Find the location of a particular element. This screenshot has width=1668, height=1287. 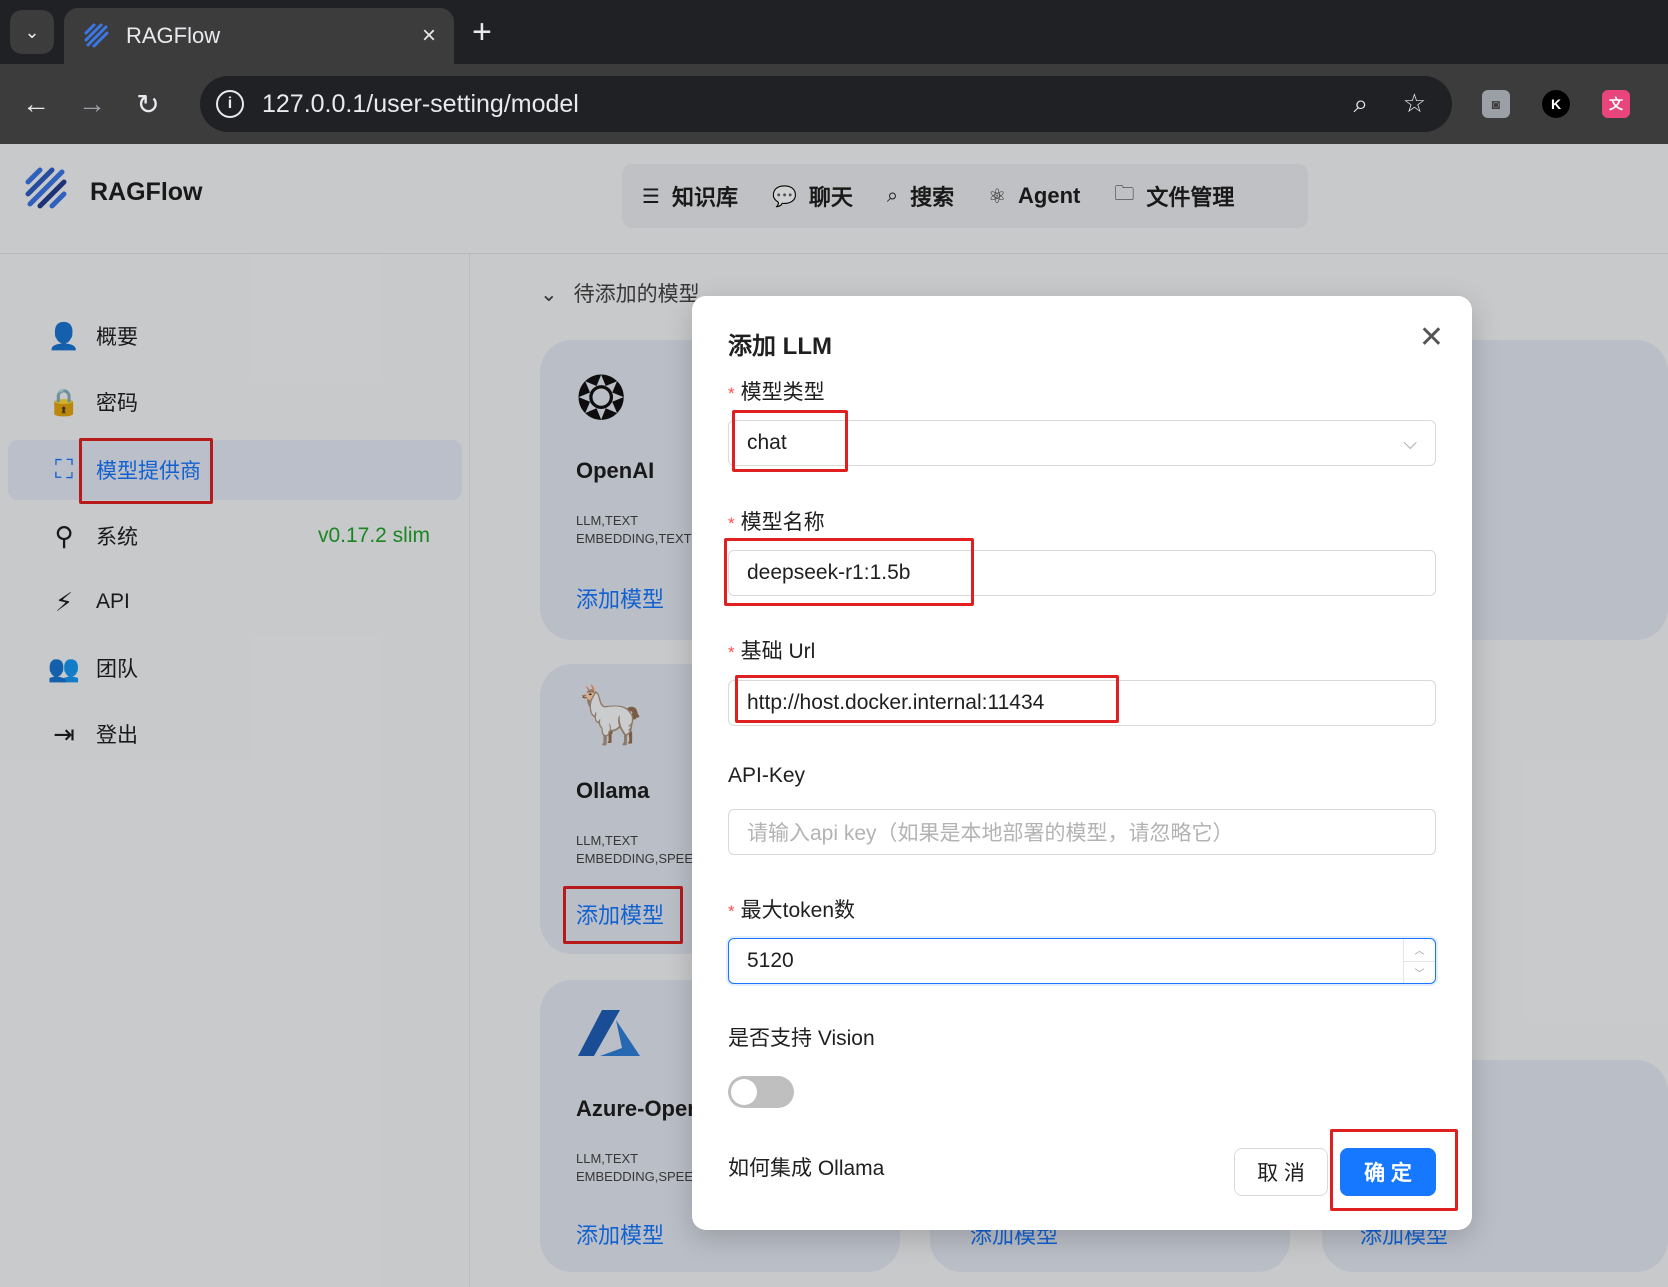

input-placeholder: 请输入api key（如果是本地部署的模型，请忽略它） is located at coordinates (990, 833).